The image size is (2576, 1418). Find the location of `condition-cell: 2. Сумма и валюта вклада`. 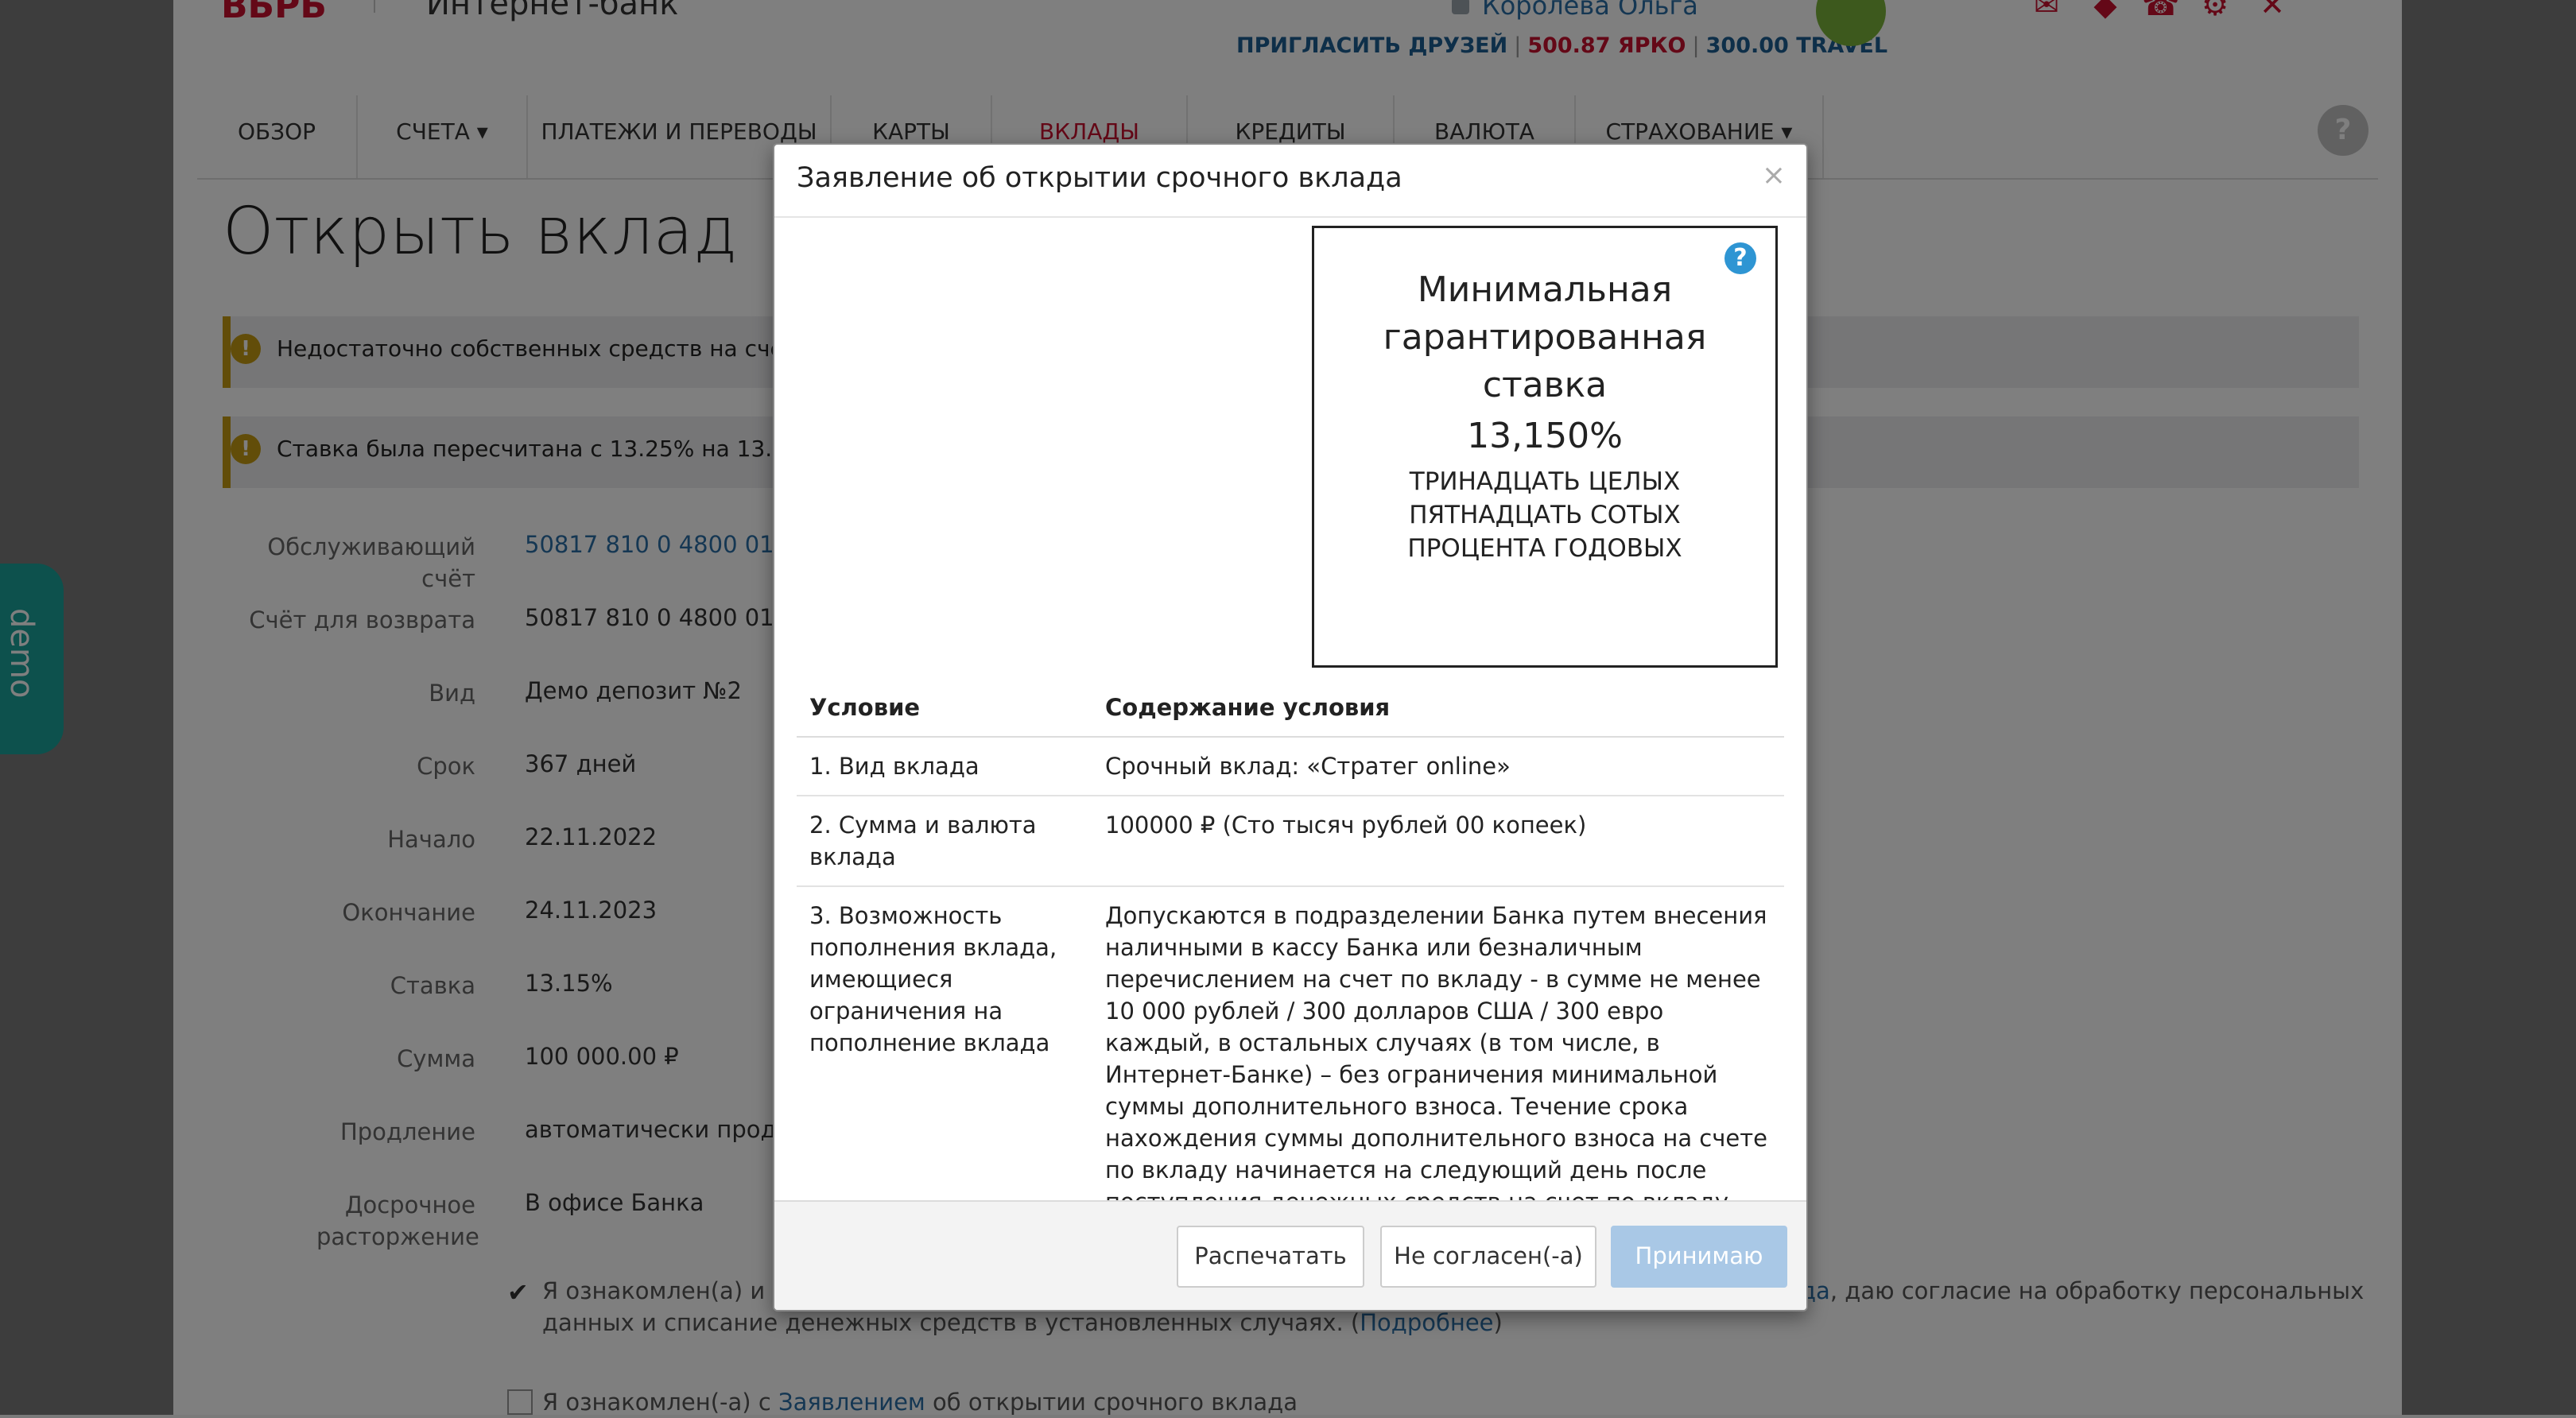

condition-cell: 2. Сумма и валюта вклада is located at coordinates (945, 841).